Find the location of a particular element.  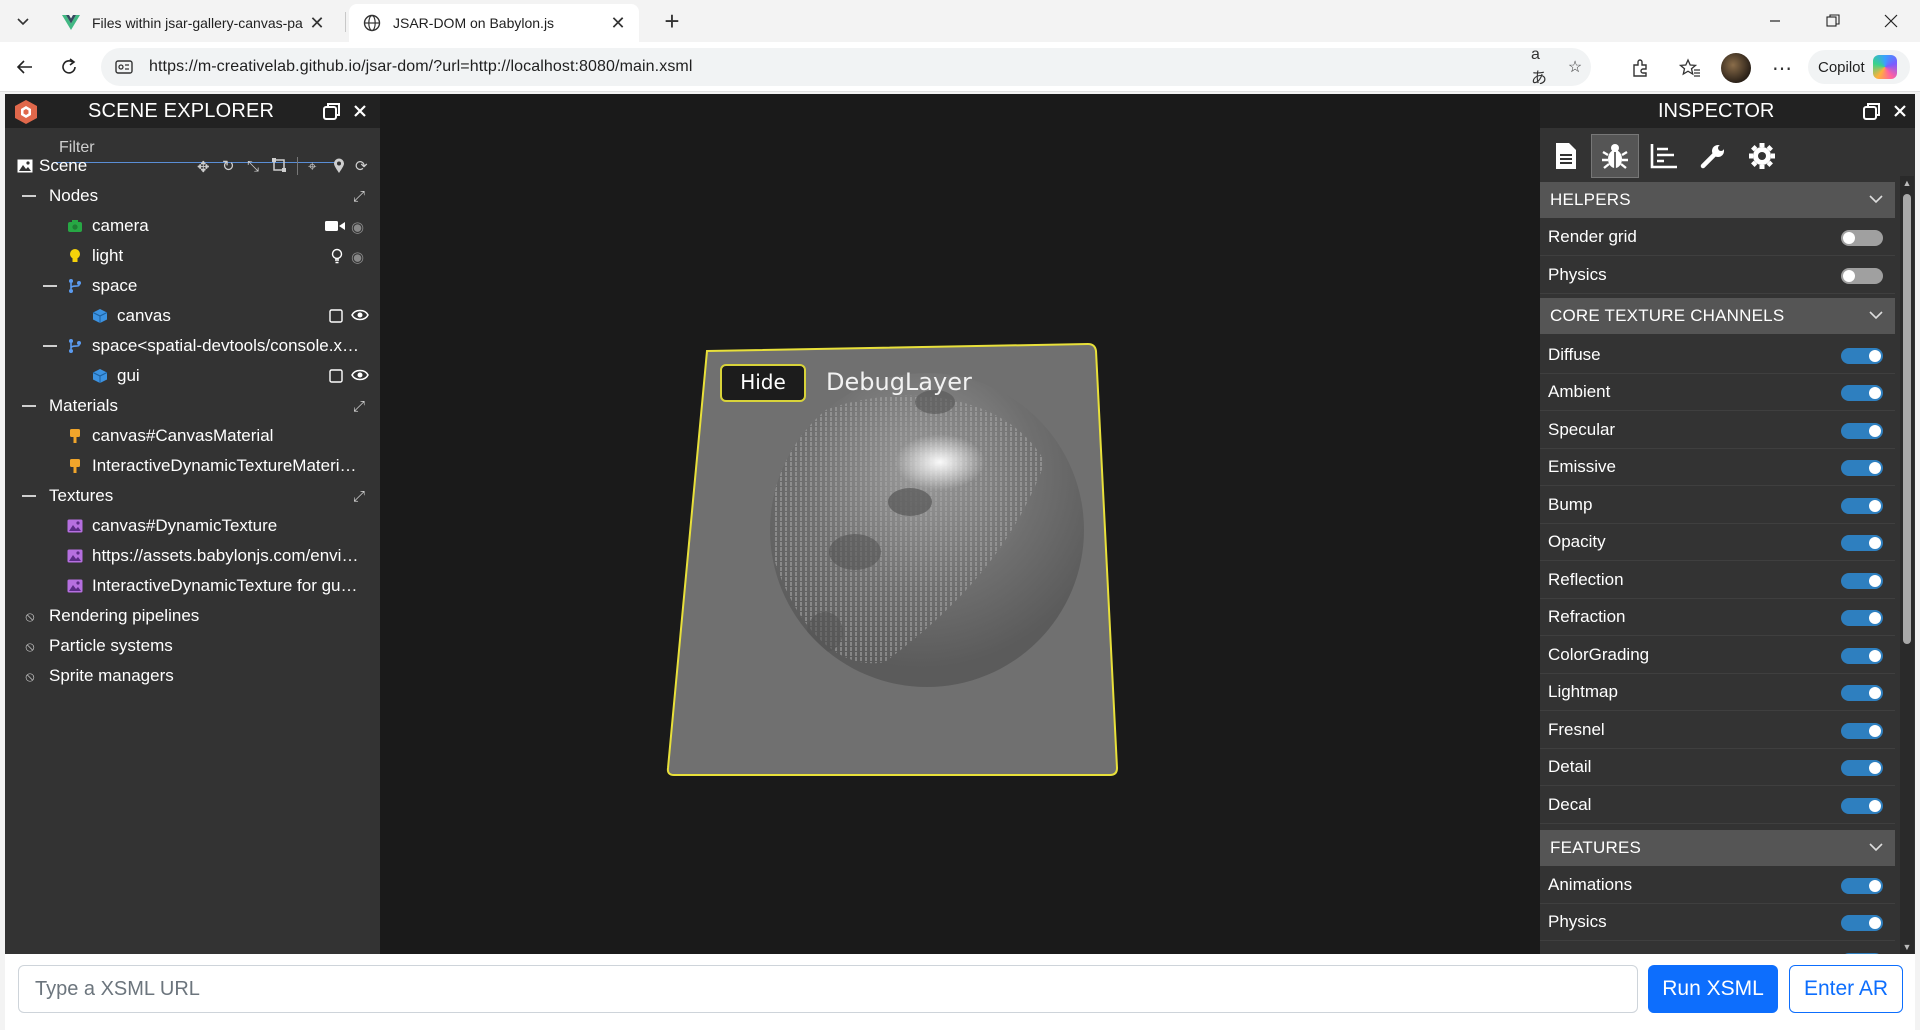

scroll-up-icon: ▲ is located at coordinates (1907, 183).